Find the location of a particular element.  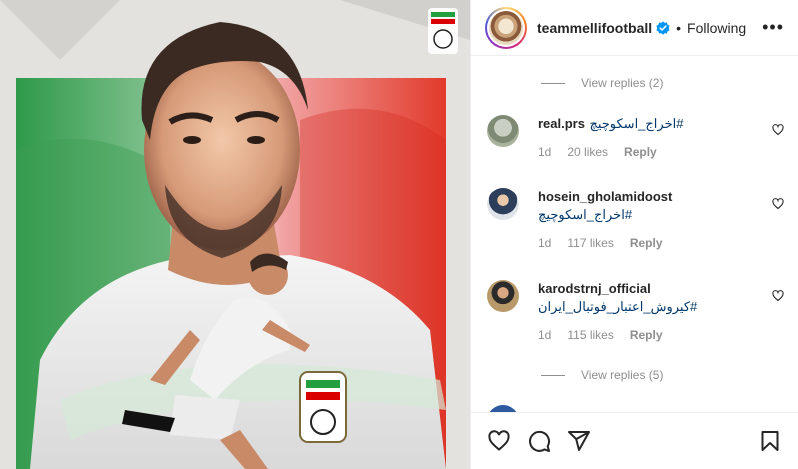

comment-username: real.prs is located at coordinates (561, 123).